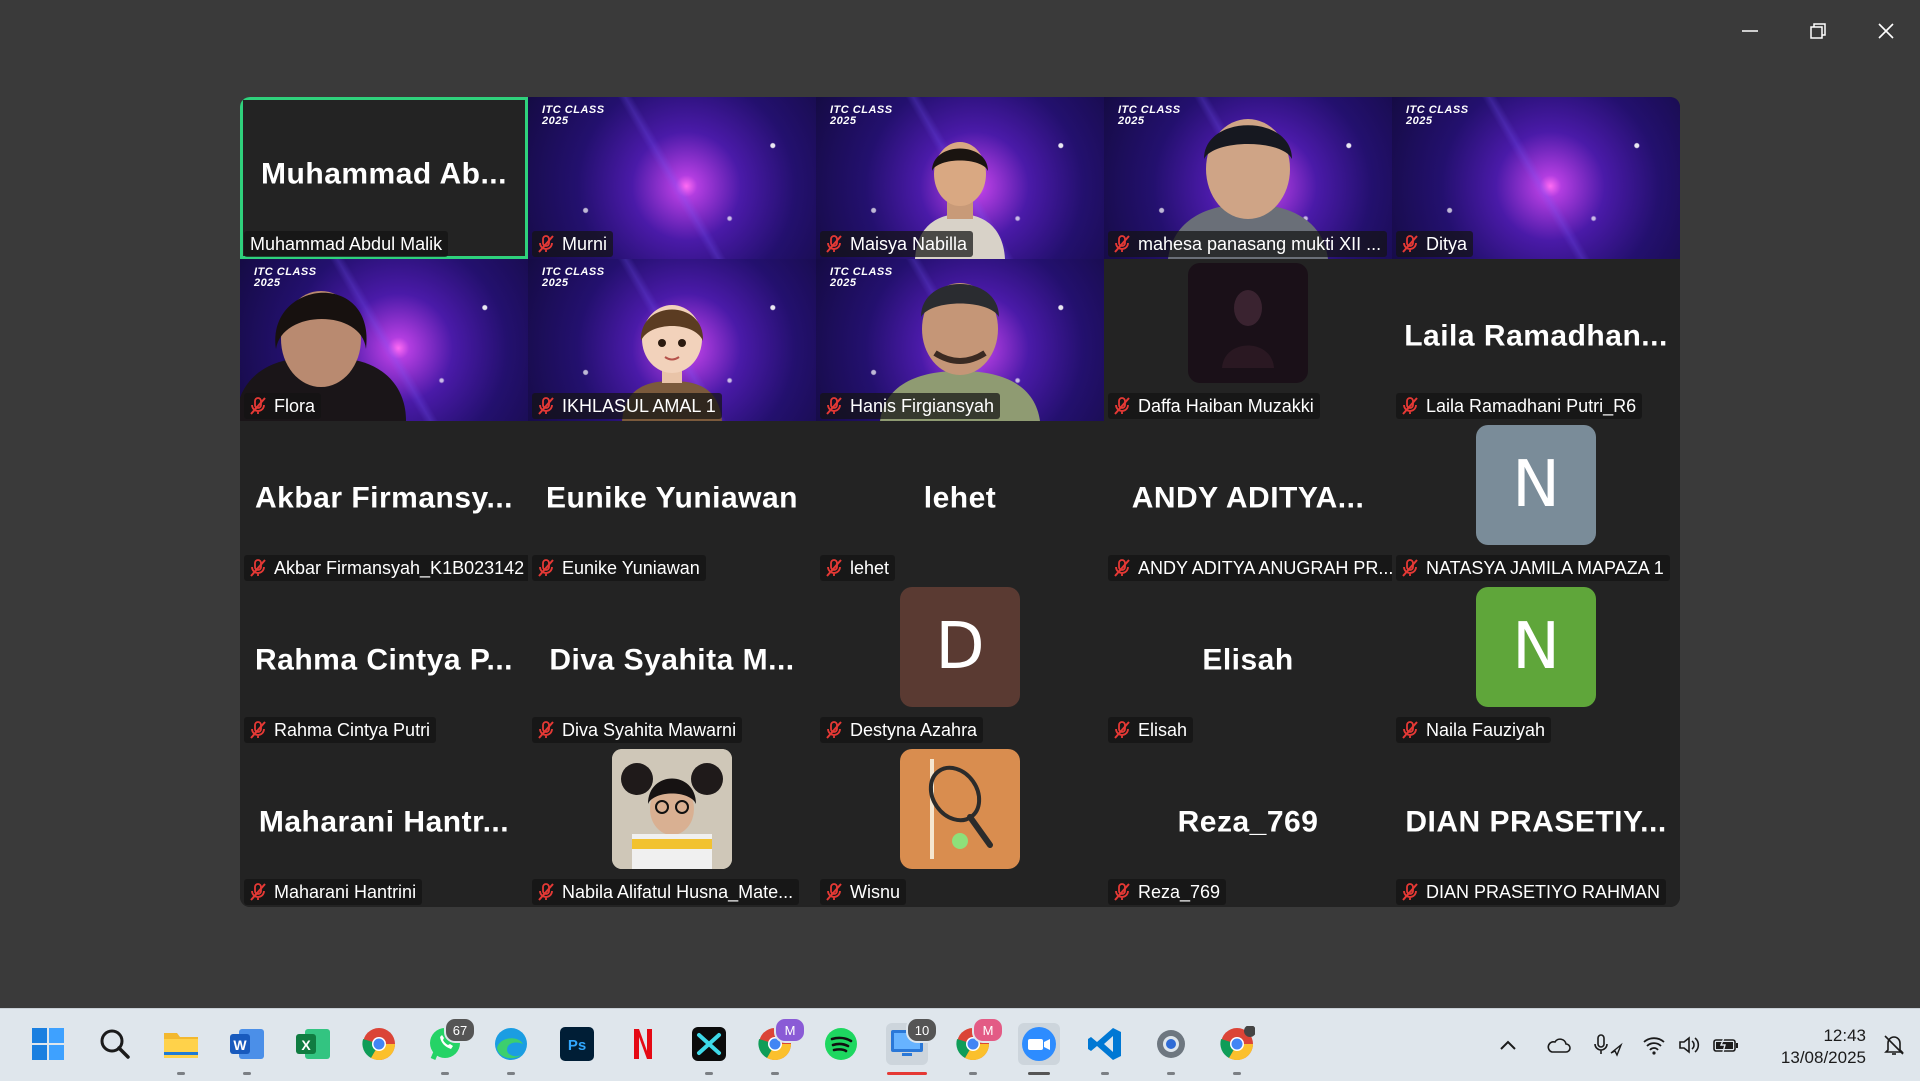 The width and height of the screenshot is (1920, 1081). What do you see at coordinates (978, 1046) in the screenshot?
I see `taskbar-chrome-profile-3: M` at bounding box center [978, 1046].